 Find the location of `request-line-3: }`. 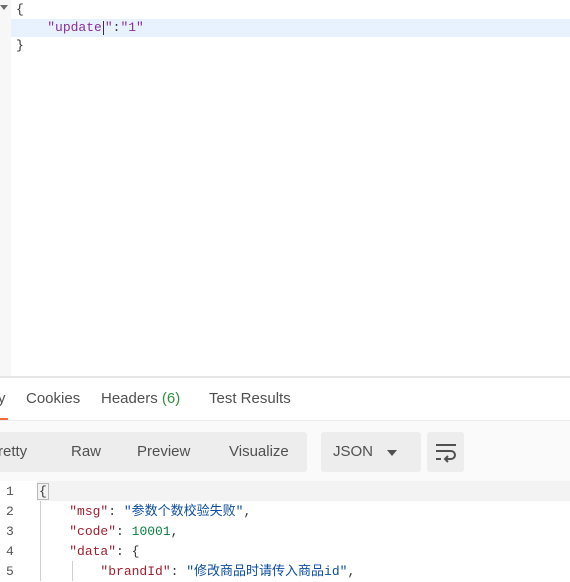

request-line-3: } is located at coordinates (20, 46).